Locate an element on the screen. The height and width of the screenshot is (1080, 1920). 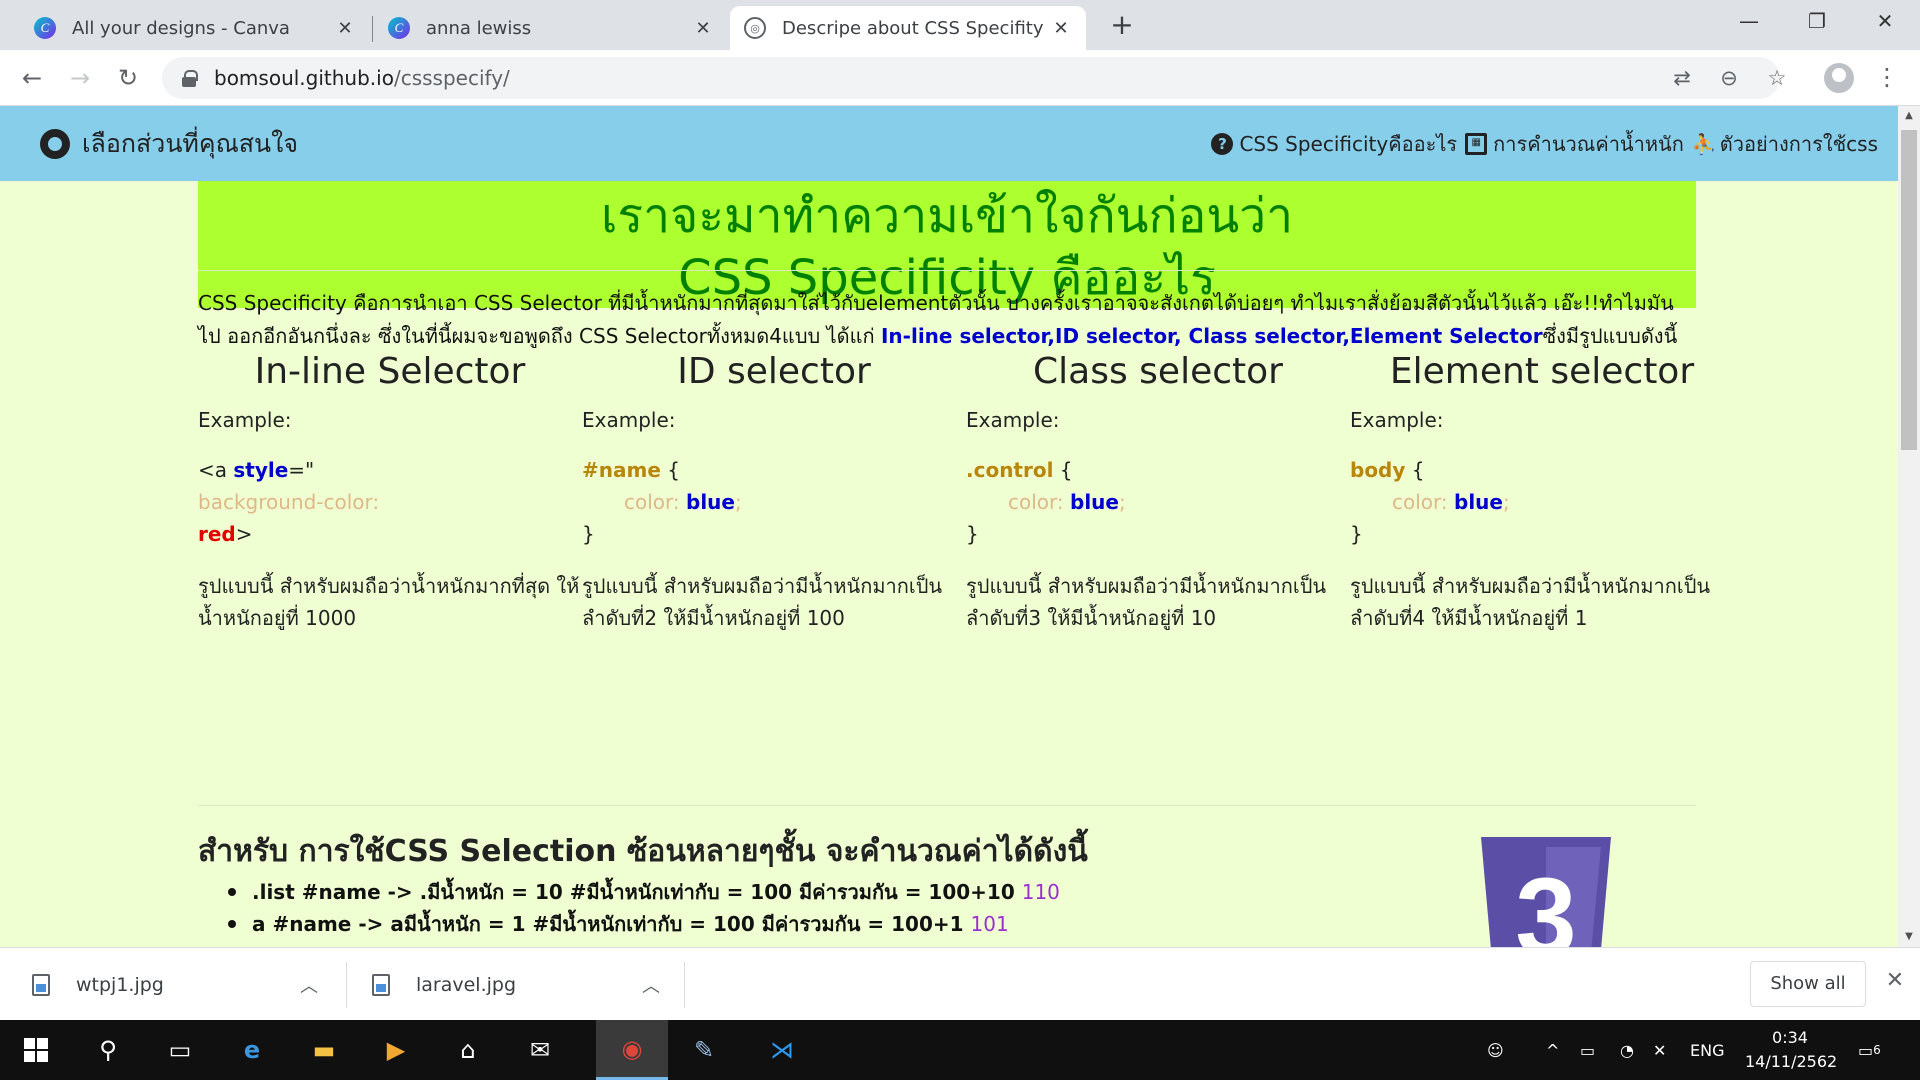
tab-canva-designs: C All your designs - Canva ✕ is located at coordinates (195, 28).